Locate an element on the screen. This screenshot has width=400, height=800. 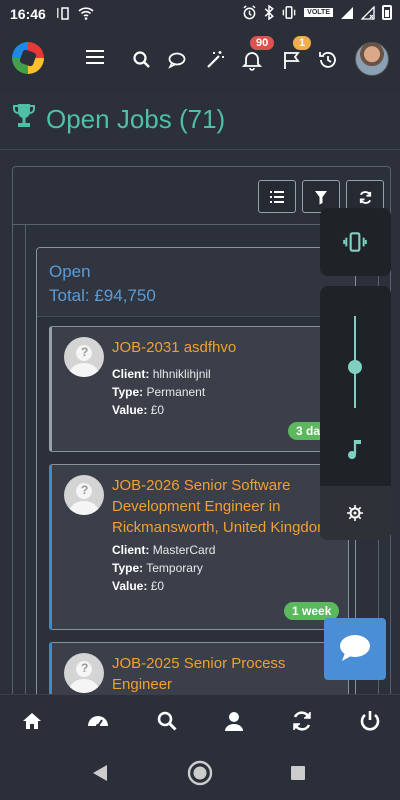
chat-button is located at coordinates (355, 649).